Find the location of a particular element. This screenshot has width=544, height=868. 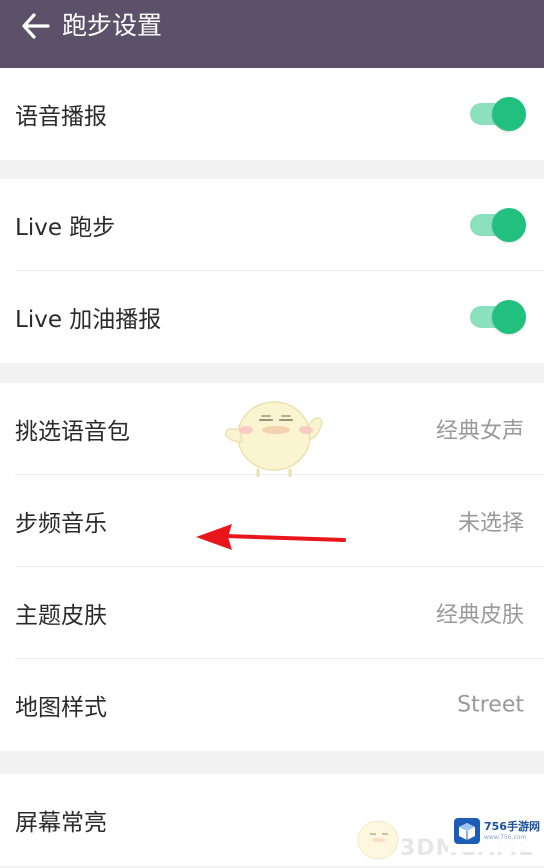

setting-label: 步频音乐 is located at coordinates (61, 524).